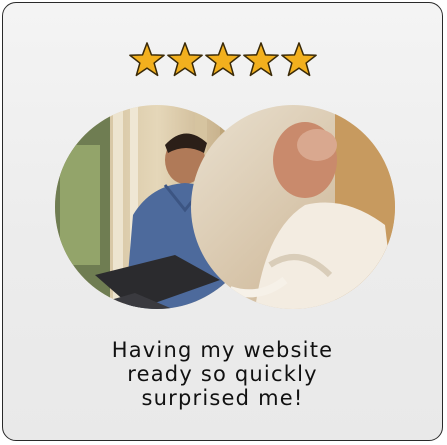 This screenshot has height=445, width=447. I want to click on quote-line: surprised me!, so click(222, 398).